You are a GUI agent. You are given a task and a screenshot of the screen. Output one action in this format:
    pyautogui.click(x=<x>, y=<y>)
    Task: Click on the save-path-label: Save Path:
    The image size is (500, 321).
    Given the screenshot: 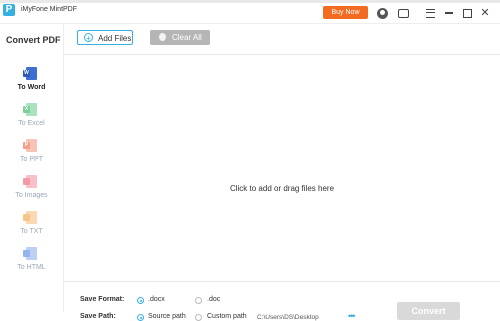 What is the action you would take?
    pyautogui.click(x=98, y=316)
    